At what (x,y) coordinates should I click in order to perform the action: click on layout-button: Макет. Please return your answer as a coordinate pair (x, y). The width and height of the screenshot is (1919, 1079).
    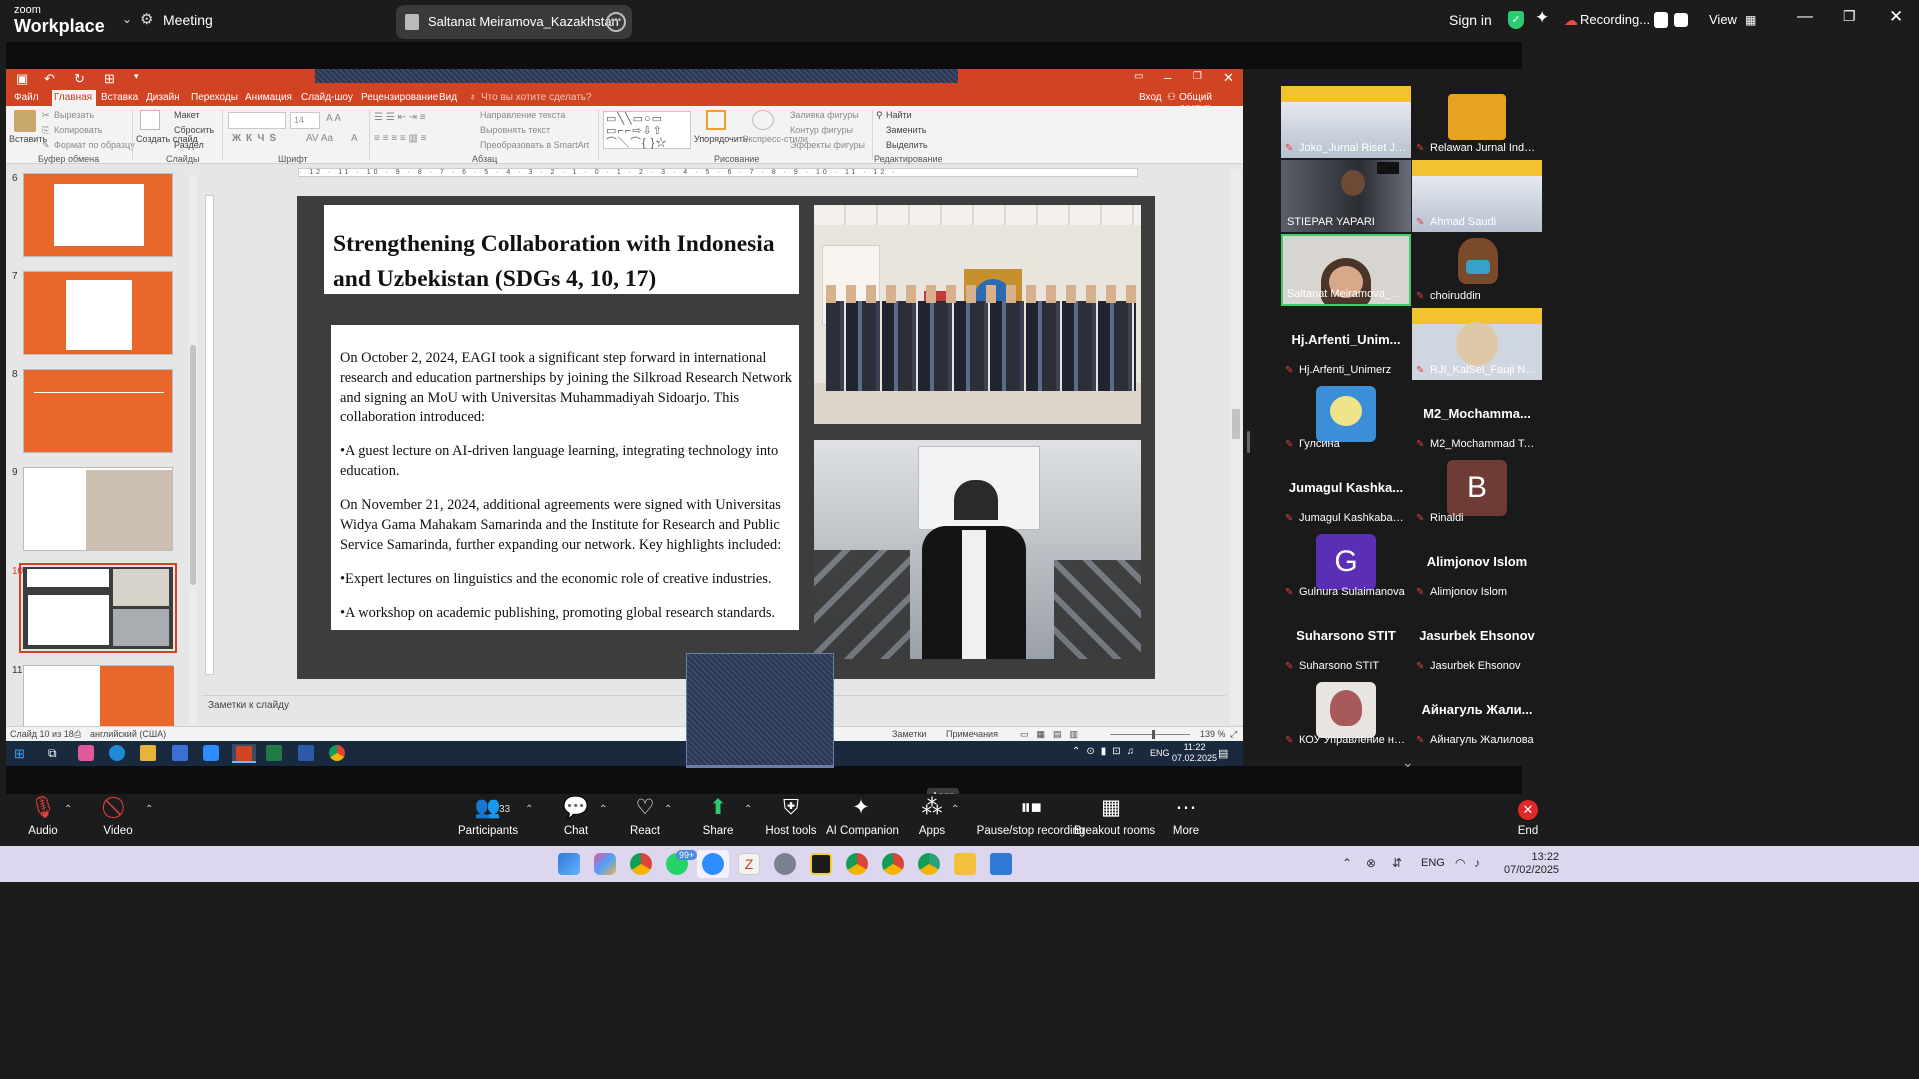
    Looking at the image, I should click on (186, 115).